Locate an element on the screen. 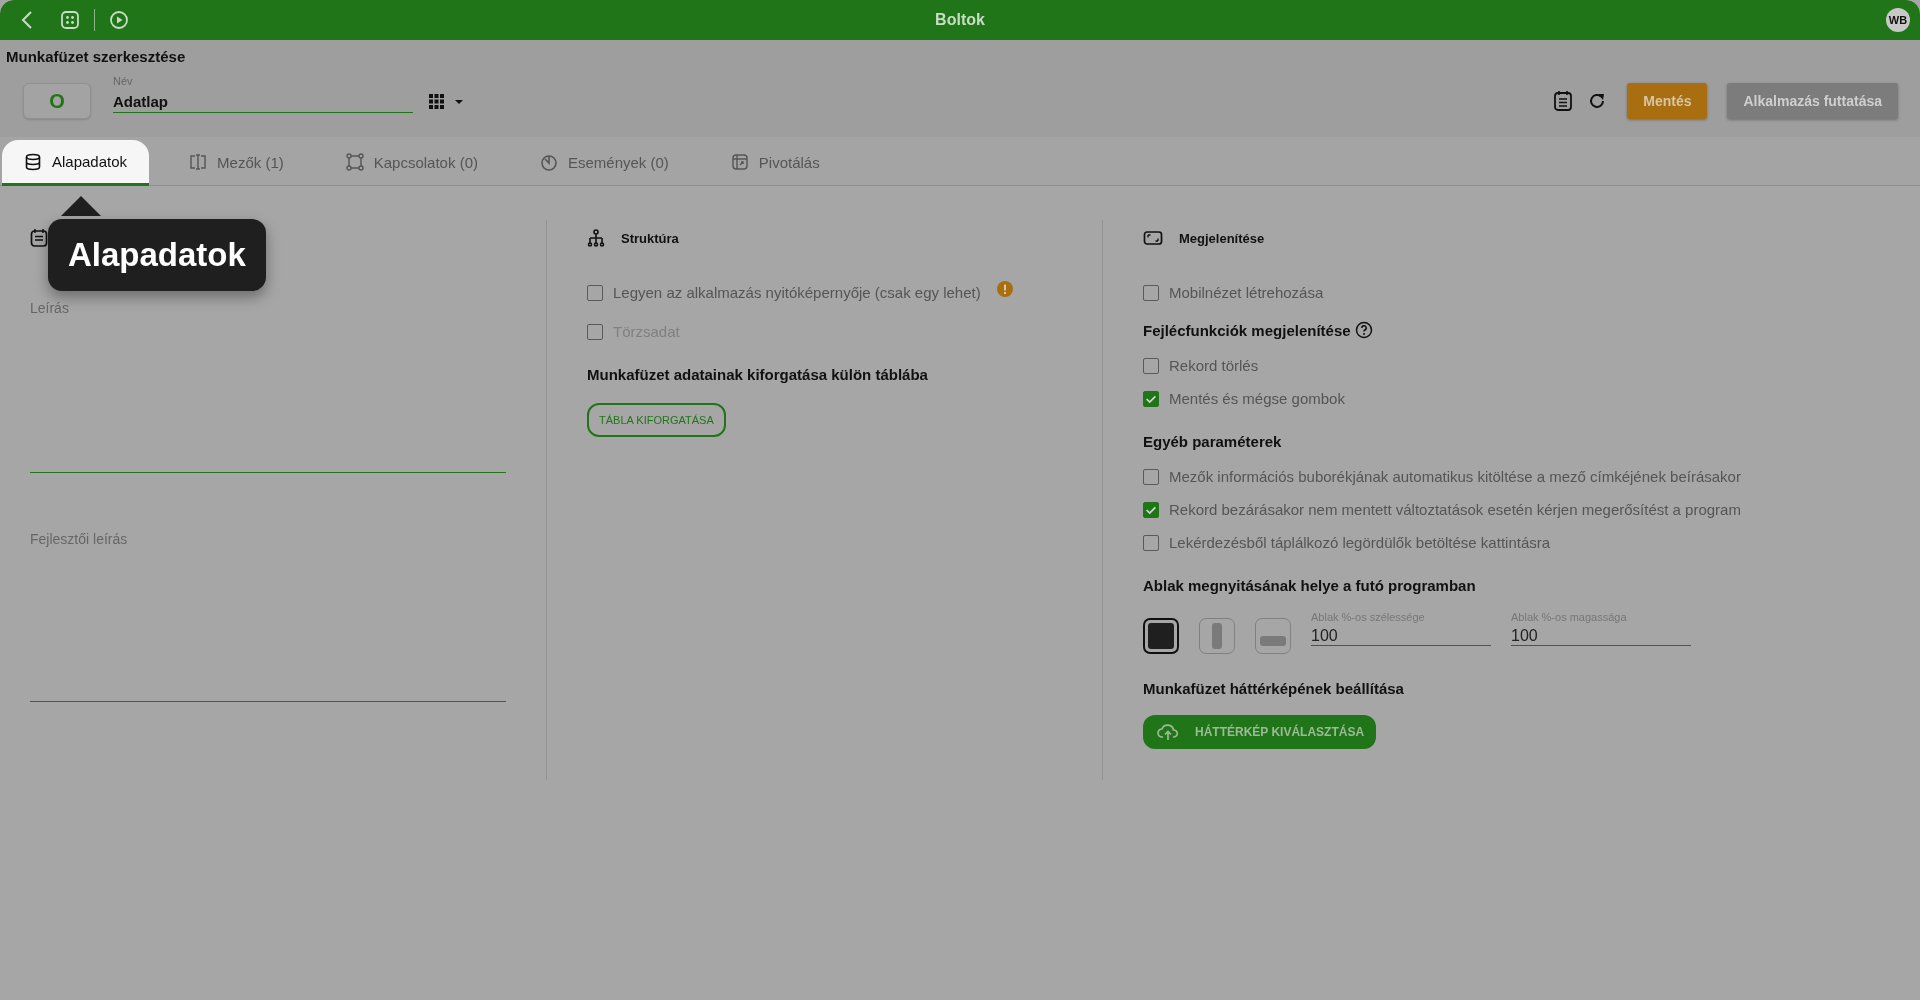 This screenshot has width=1920, height=1000. workbook-icon-button: O is located at coordinates (57, 101).